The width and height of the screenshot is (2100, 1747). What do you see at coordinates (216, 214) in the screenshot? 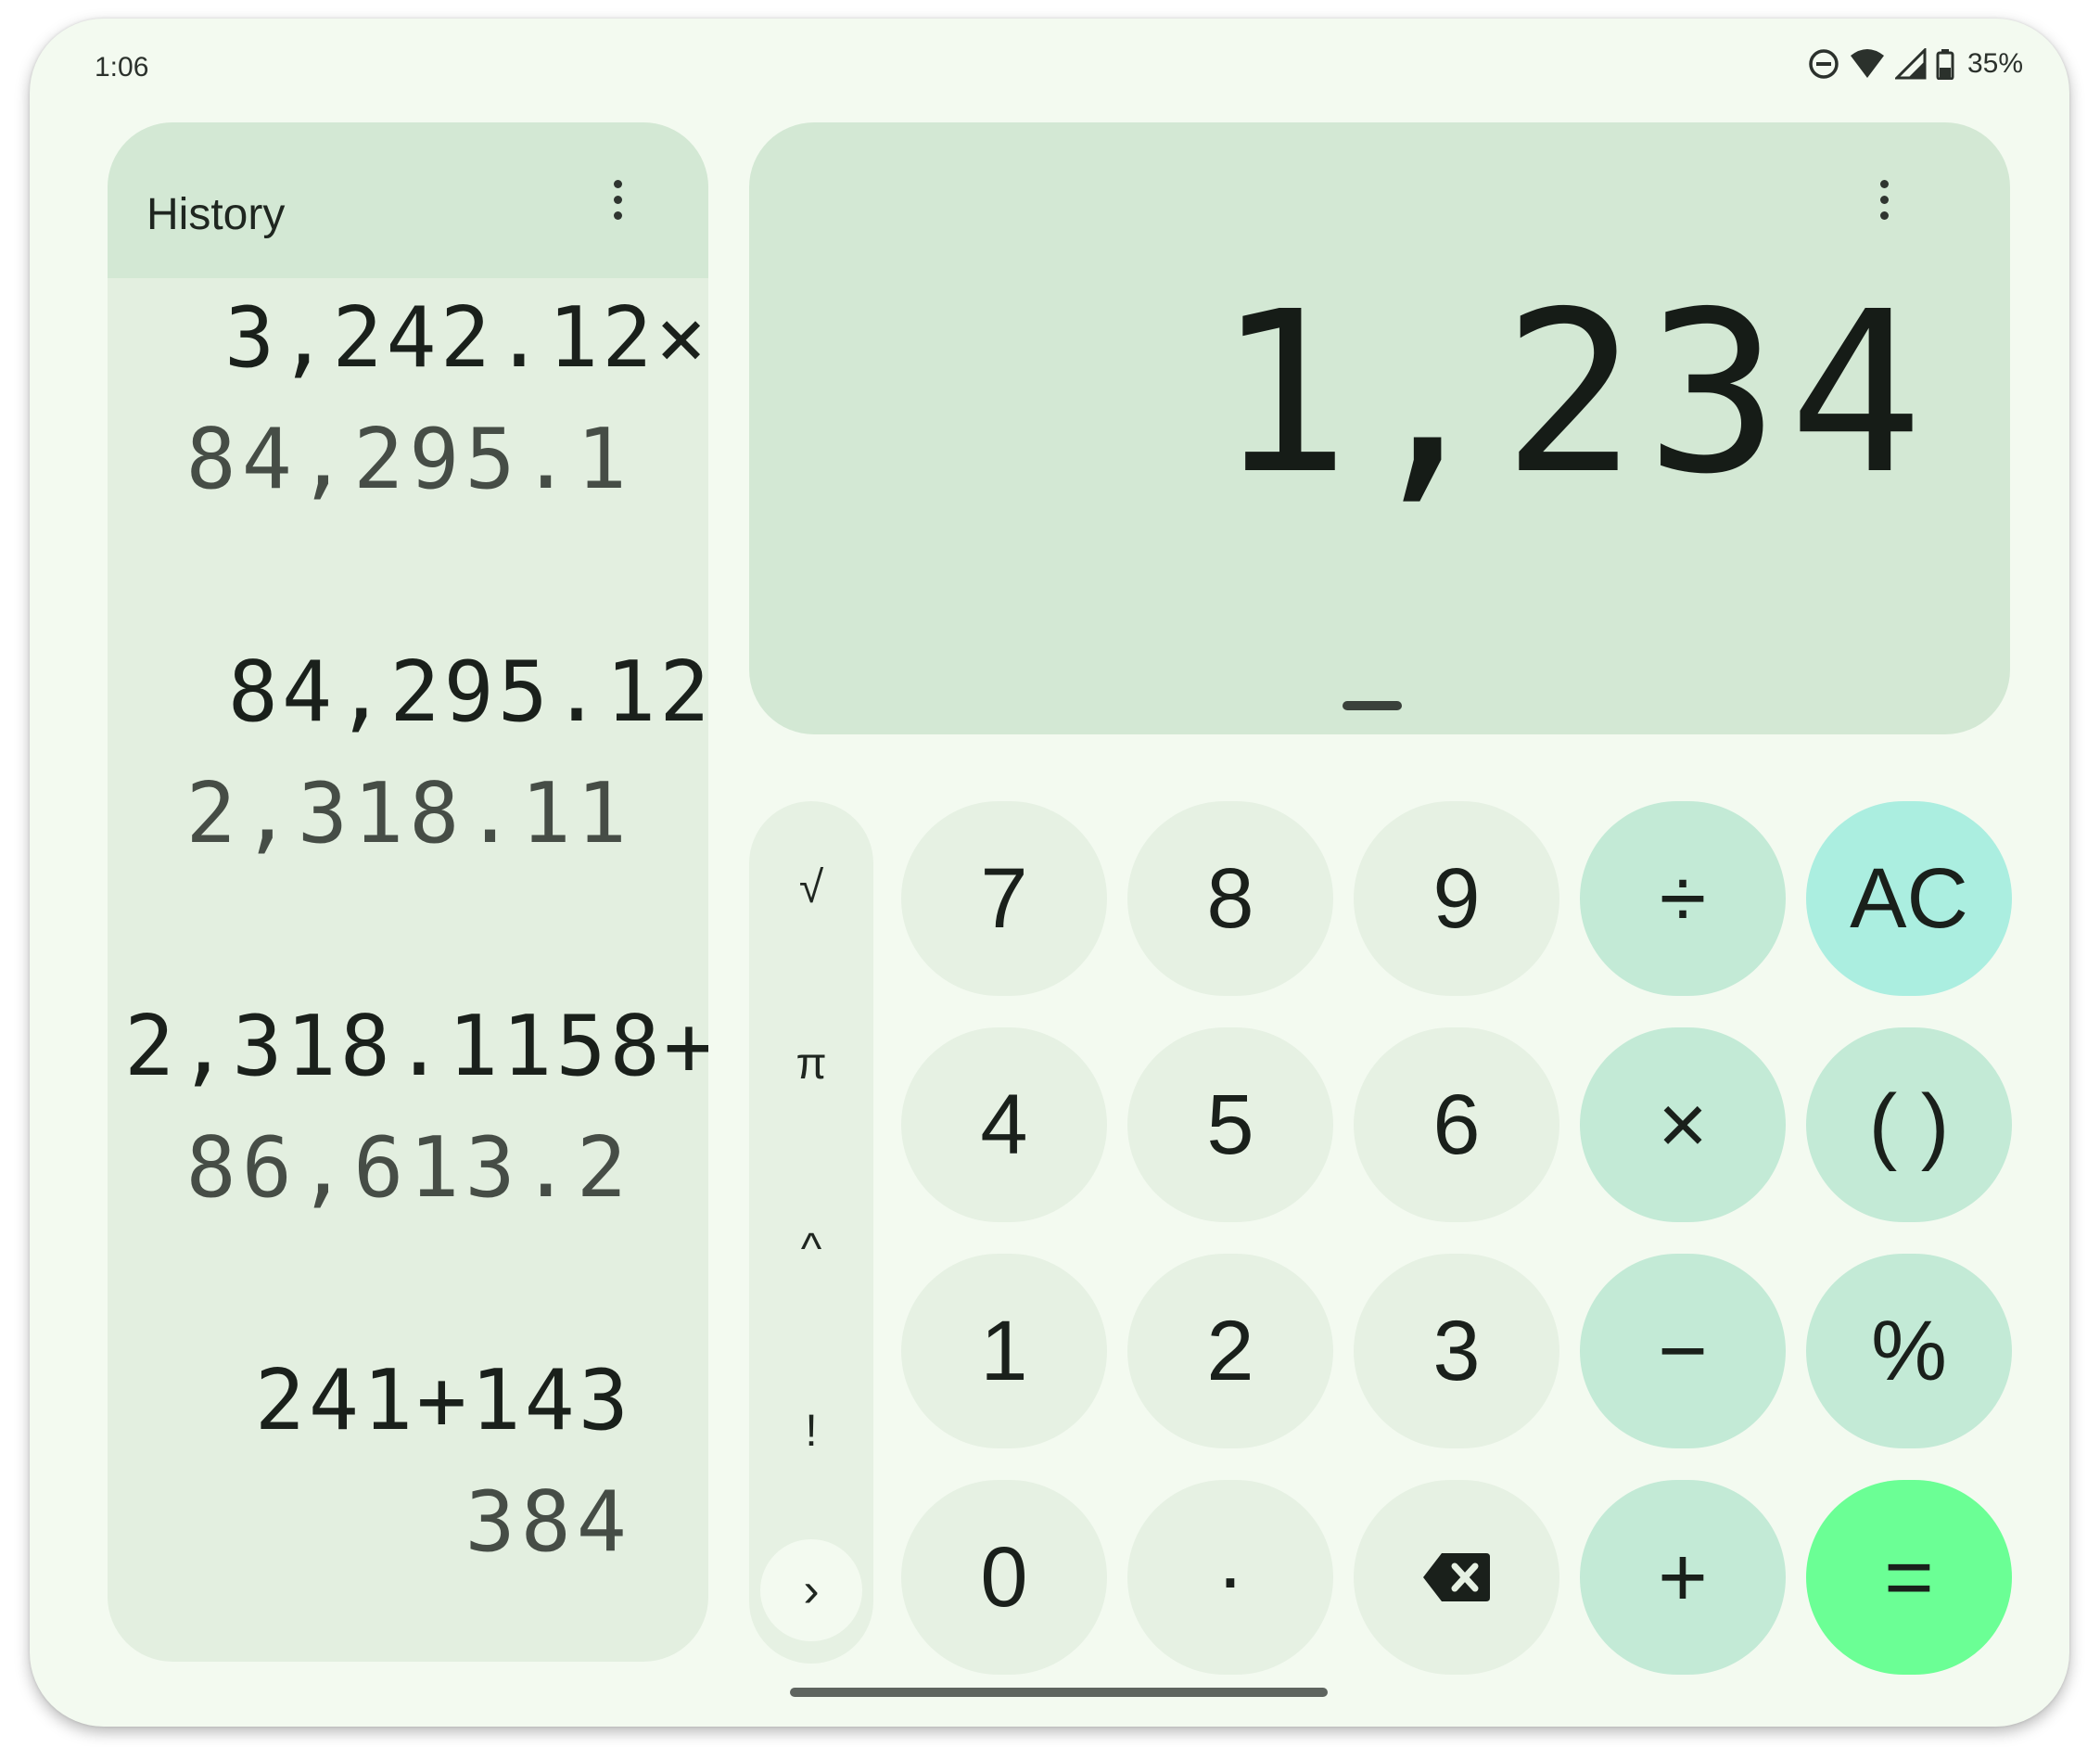
I see `history-title: History` at bounding box center [216, 214].